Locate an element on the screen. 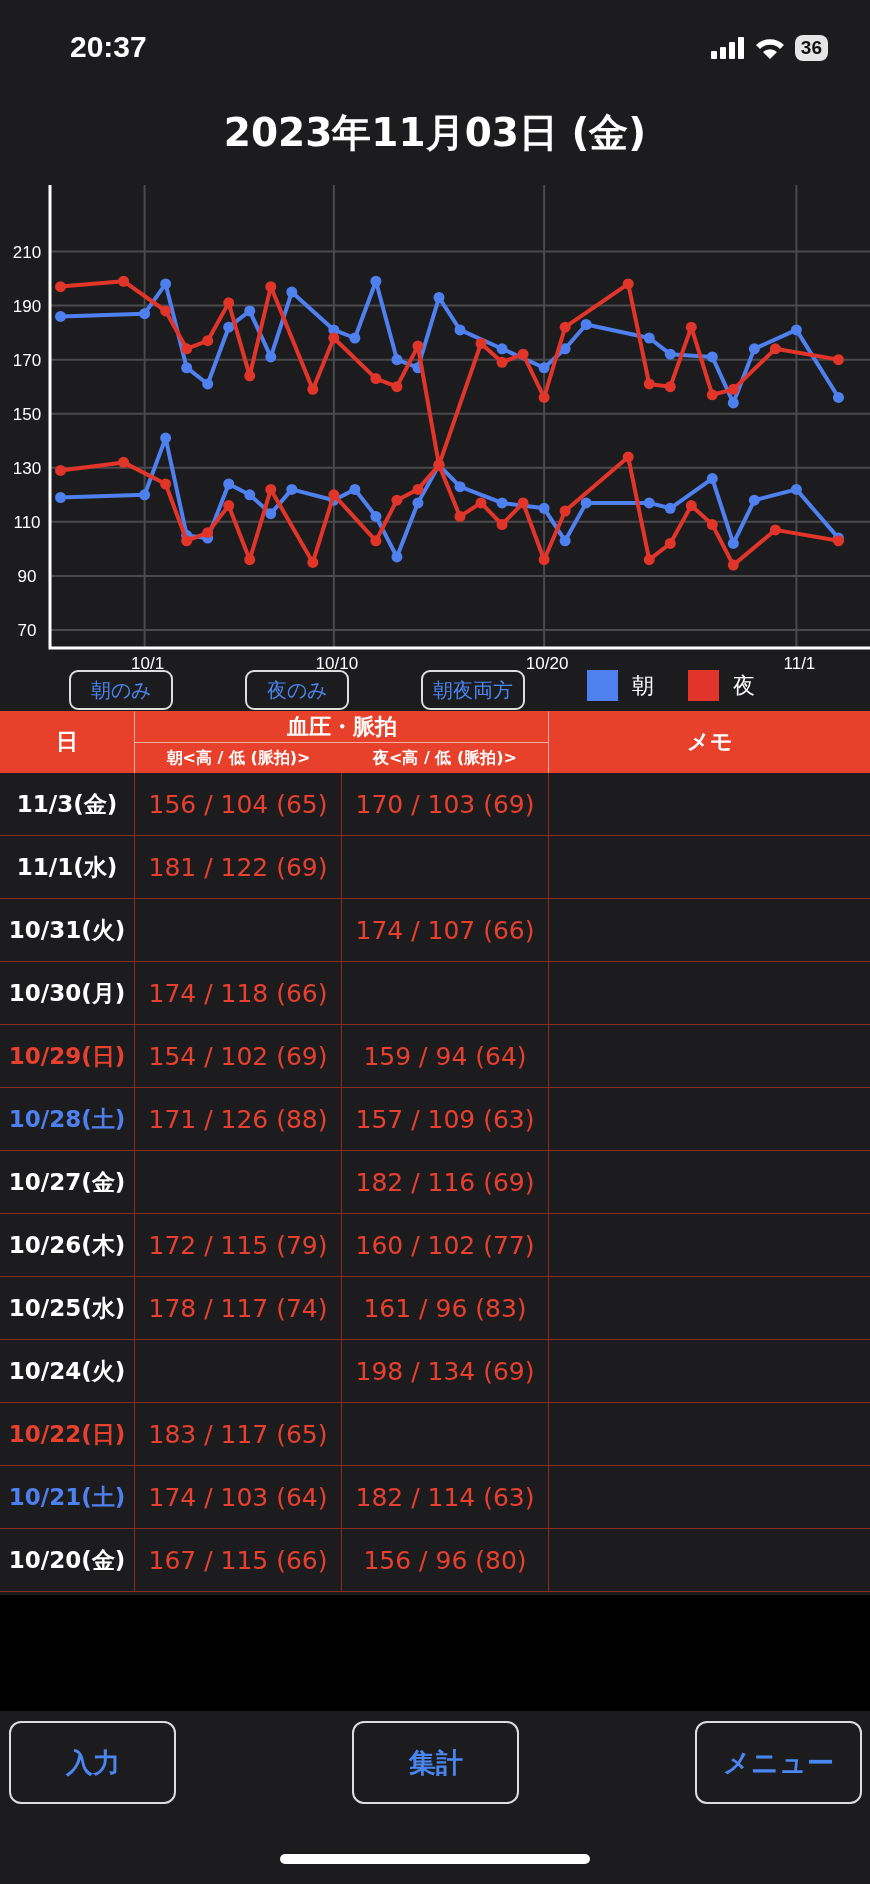  battery-level: 36 is located at coordinates (811, 47).